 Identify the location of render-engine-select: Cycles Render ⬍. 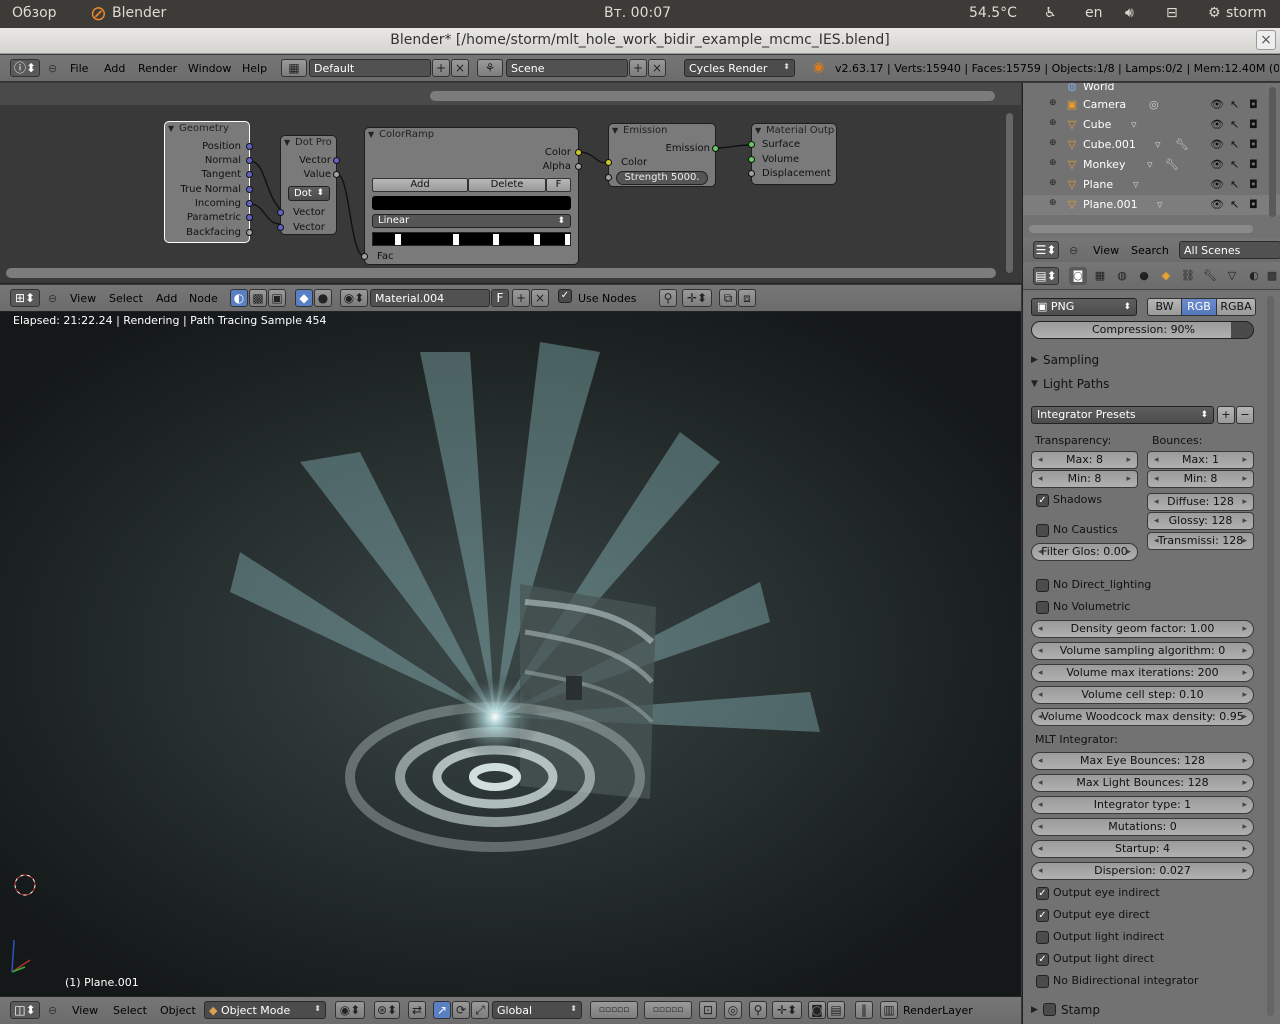
(739, 68).